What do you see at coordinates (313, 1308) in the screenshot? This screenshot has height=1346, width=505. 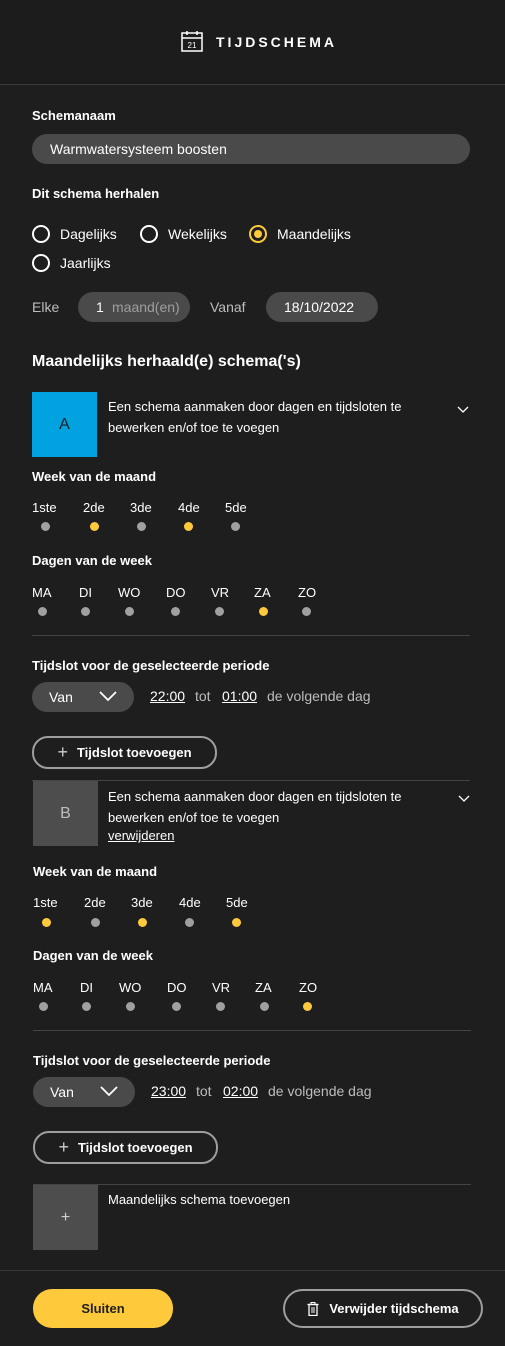 I see `trash-icon` at bounding box center [313, 1308].